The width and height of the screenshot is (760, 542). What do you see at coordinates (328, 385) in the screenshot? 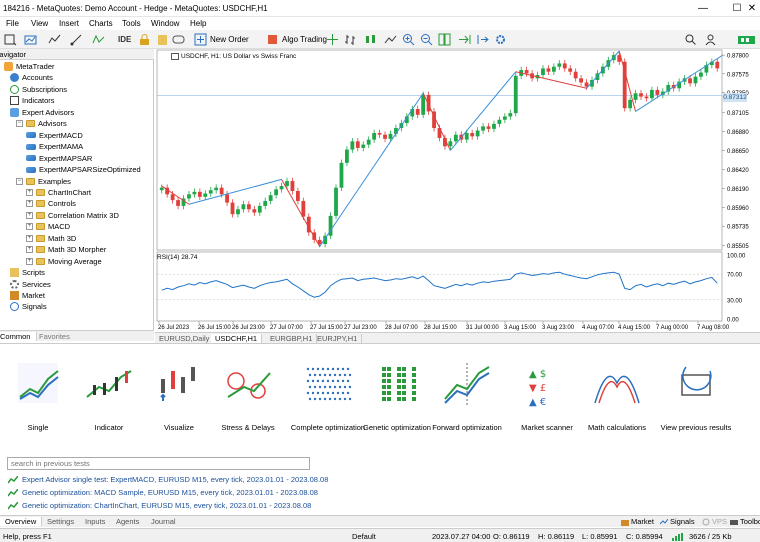
I see `complete-optimization-mode` at bounding box center [328, 385].